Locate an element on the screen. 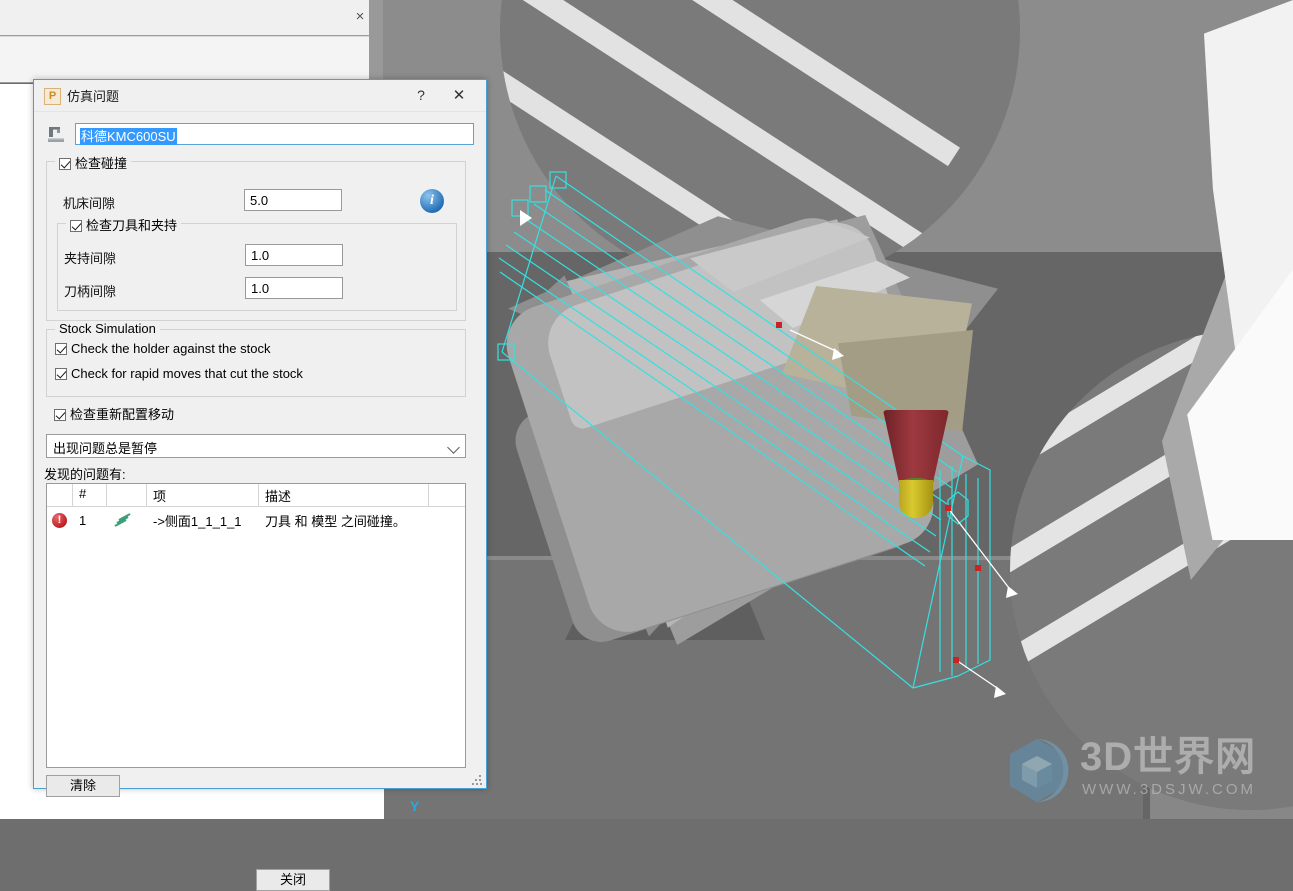 This screenshot has width=1293, height=891. problems-table: # 项 描述 ! 1 ->侧面1_1_1_1 刀具 和 模型 之间碰撞。 is located at coordinates (256, 625).